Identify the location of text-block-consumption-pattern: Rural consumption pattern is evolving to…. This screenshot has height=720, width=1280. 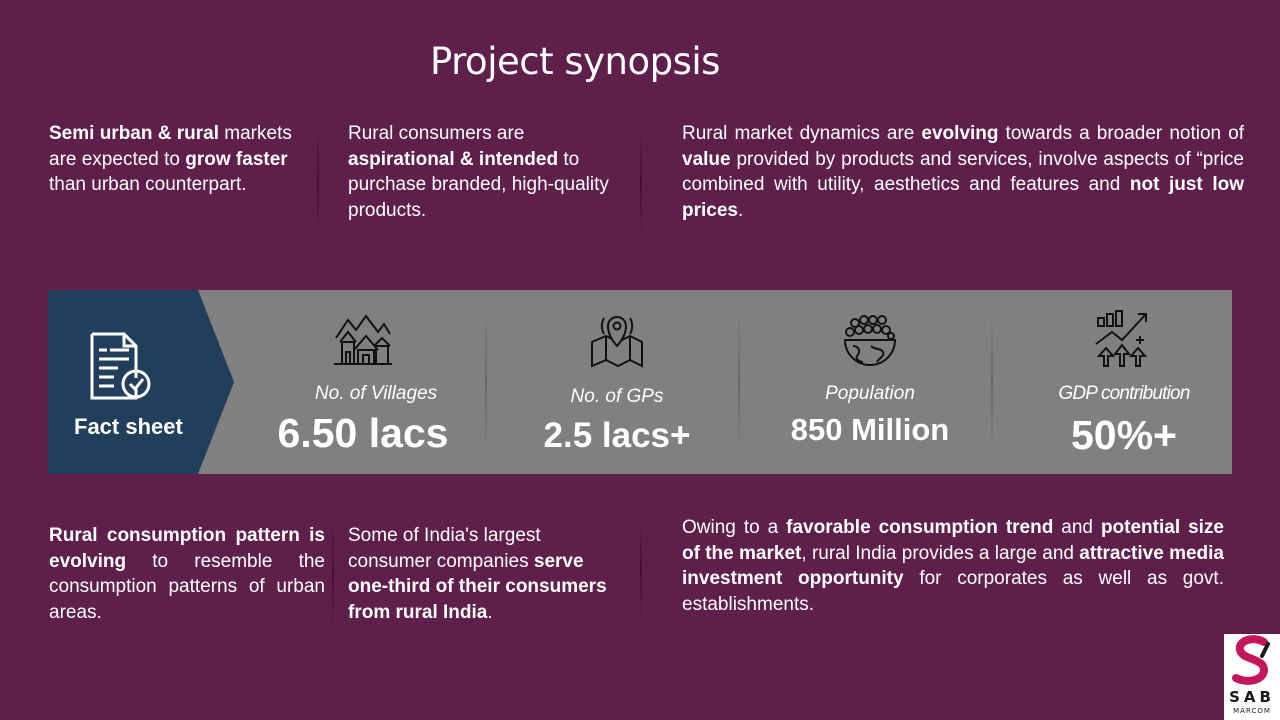
(187, 574).